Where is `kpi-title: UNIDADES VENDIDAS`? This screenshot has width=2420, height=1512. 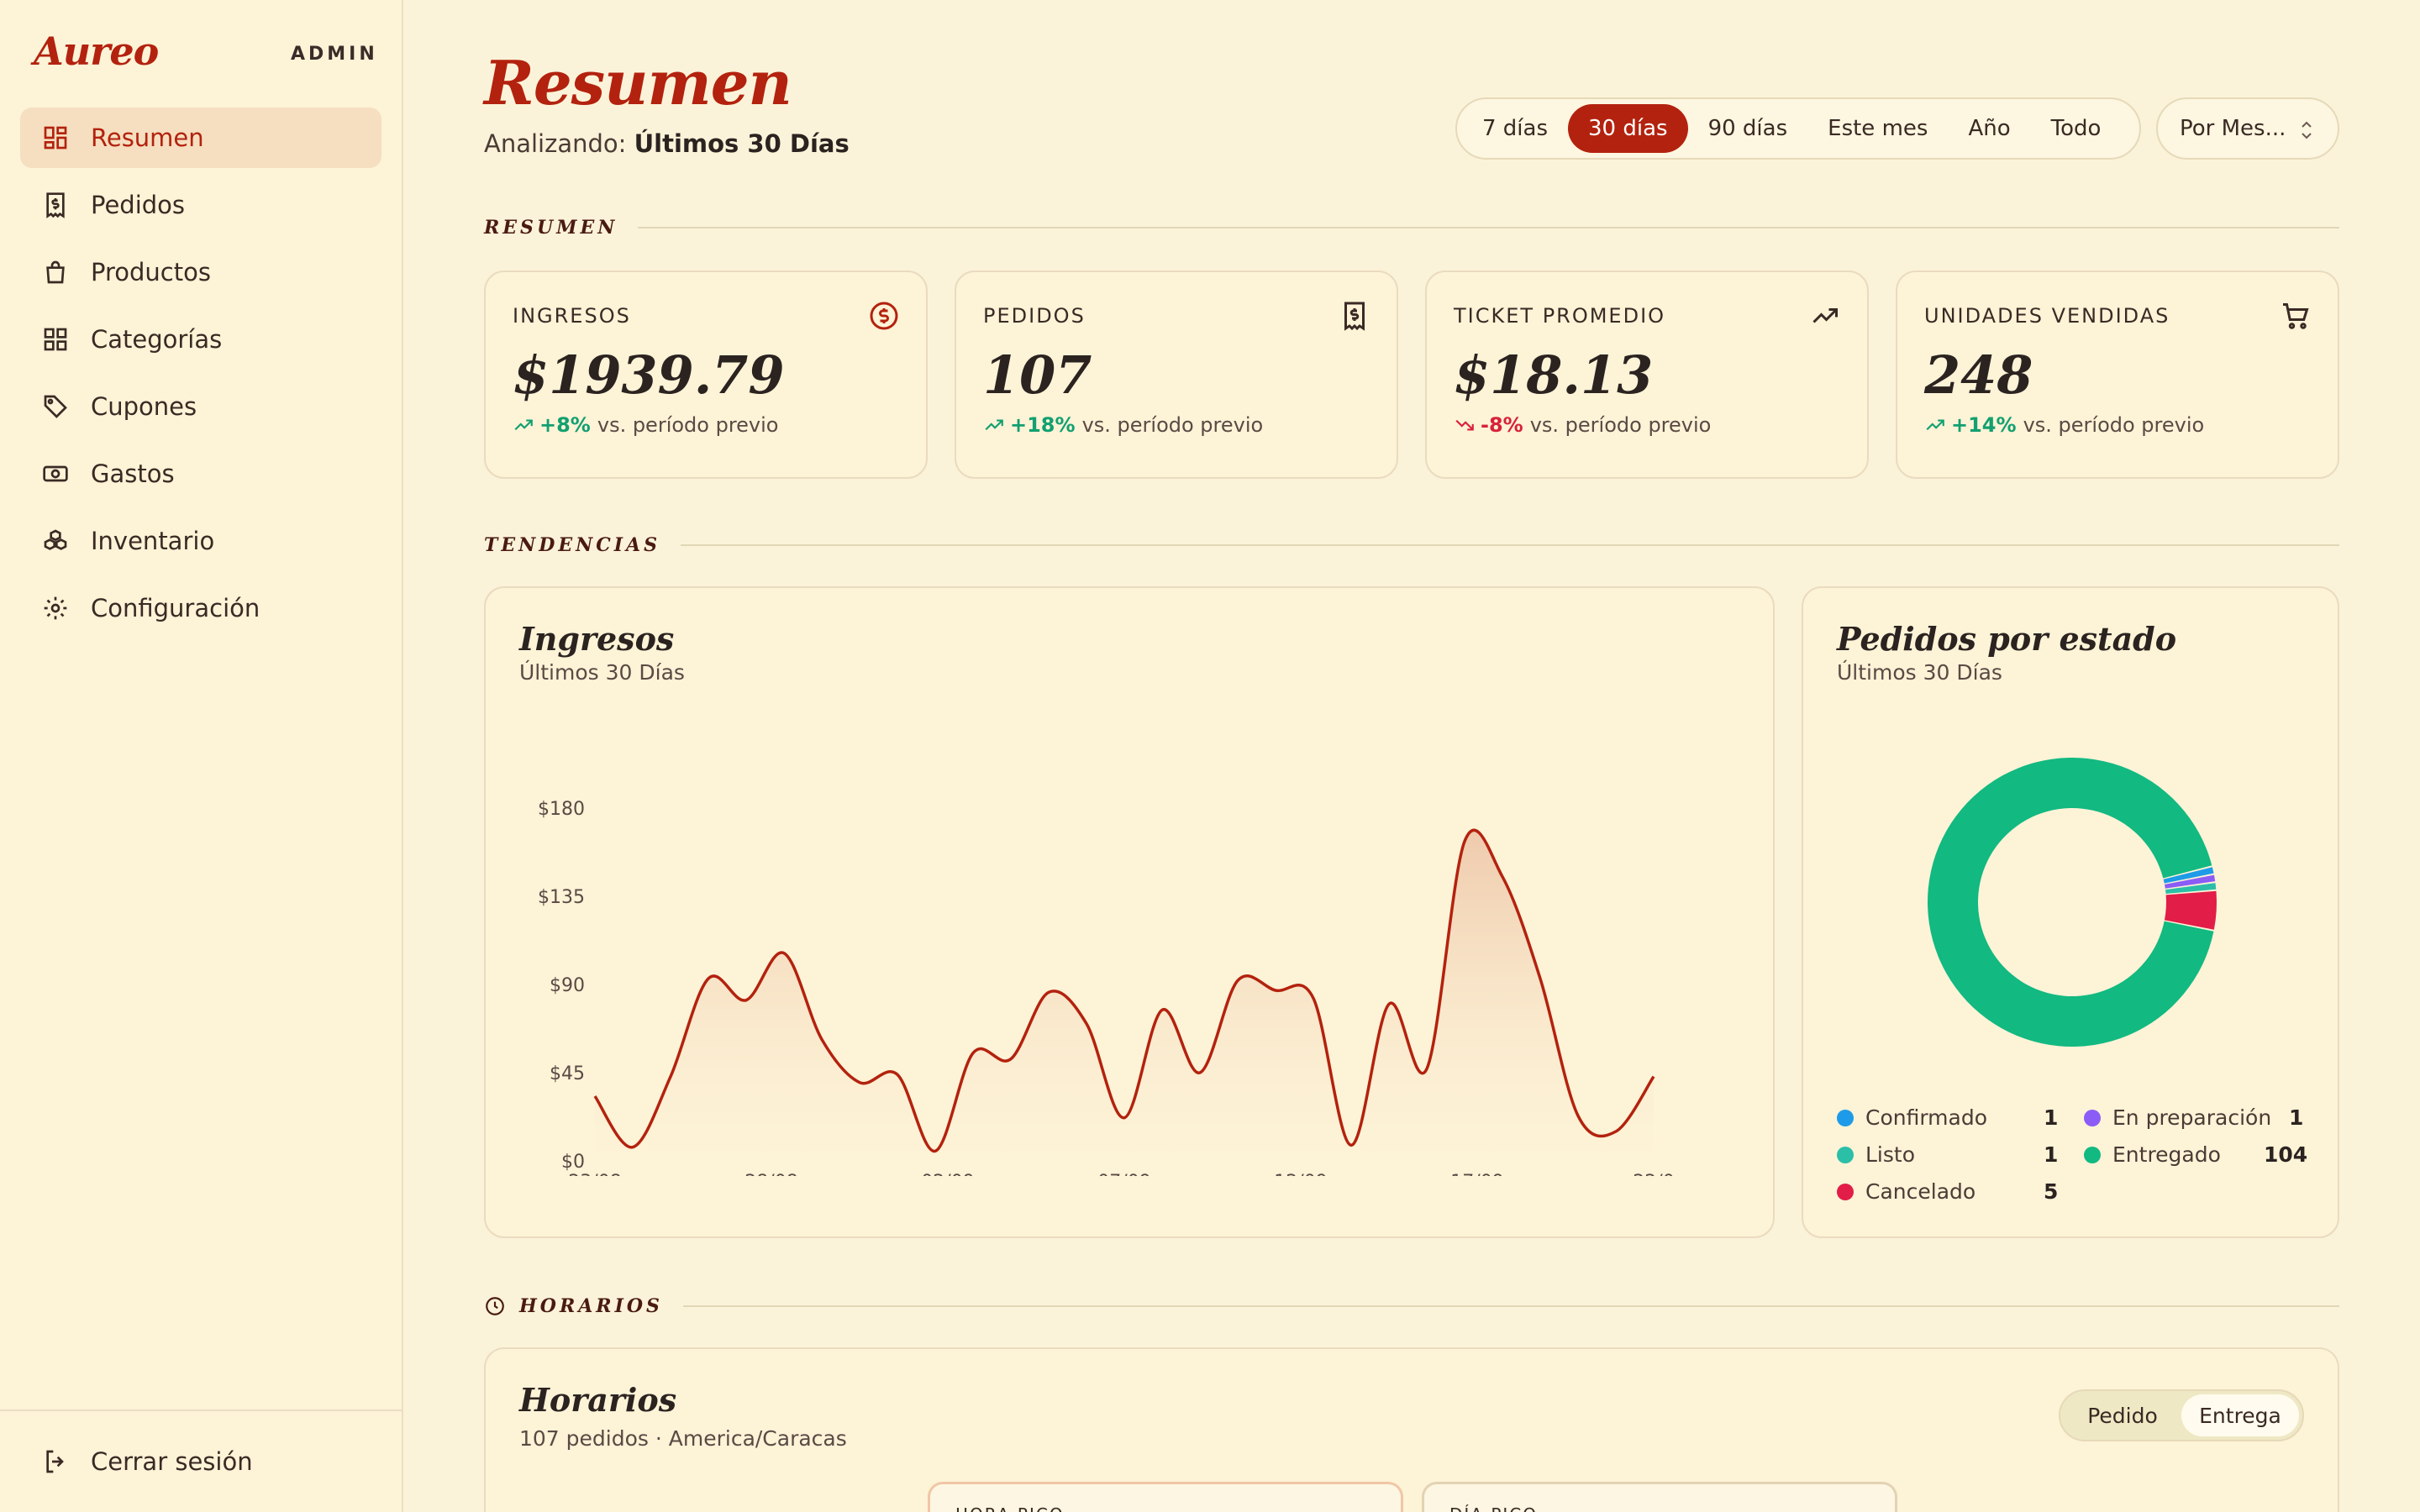
kpi-title: UNIDADES VENDIDAS is located at coordinates (2047, 316).